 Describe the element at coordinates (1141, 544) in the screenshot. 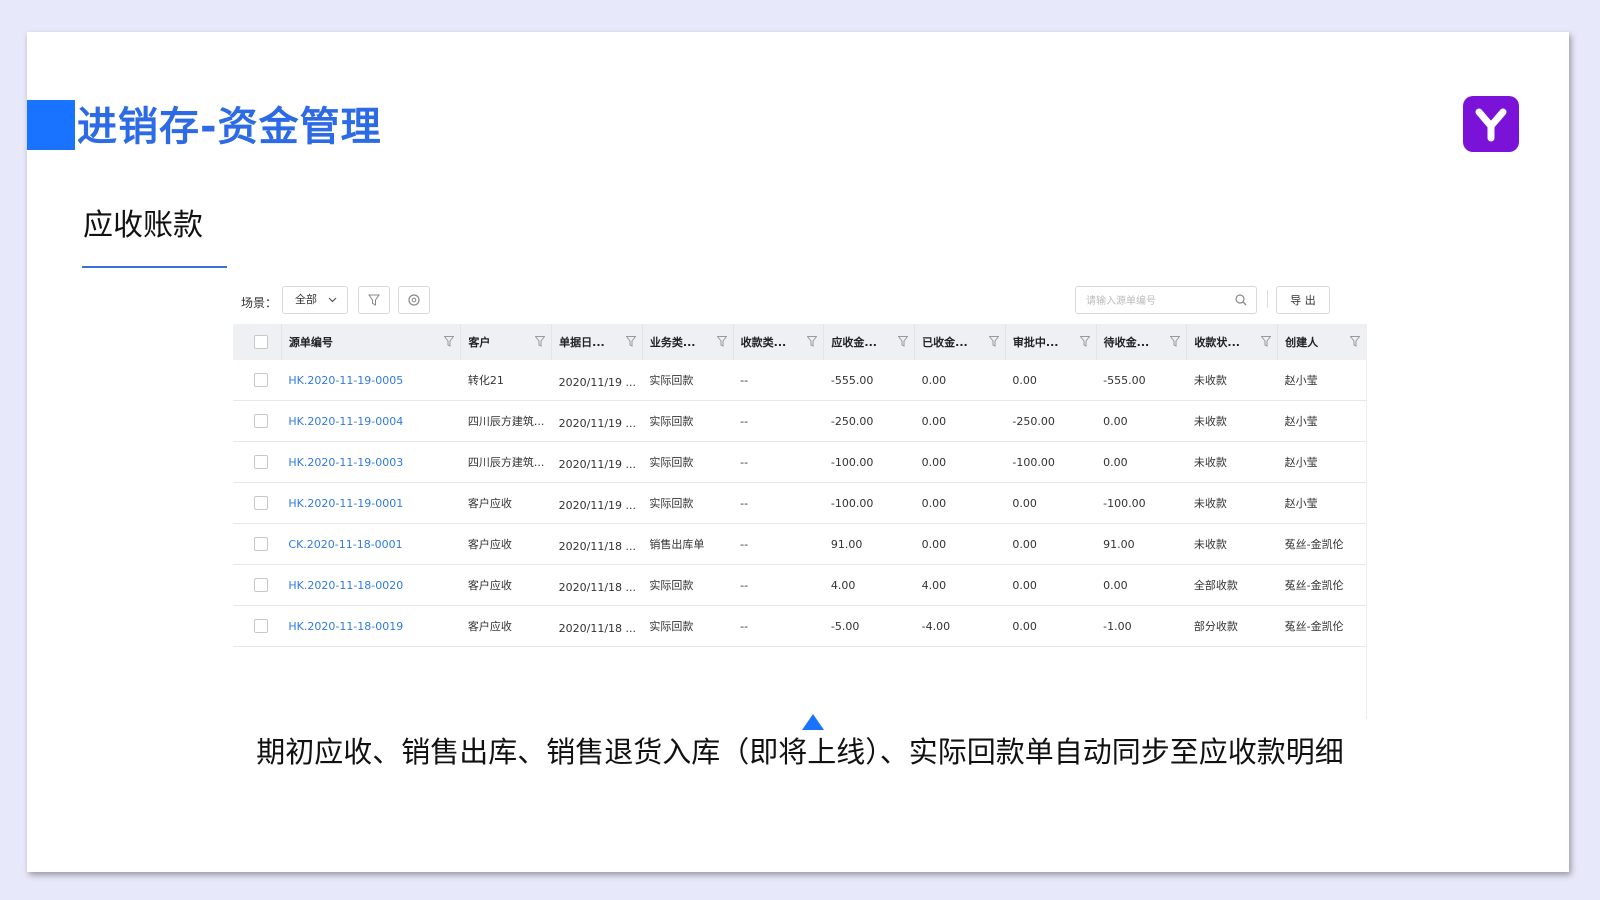

I see `table-cell: 91.00` at that location.